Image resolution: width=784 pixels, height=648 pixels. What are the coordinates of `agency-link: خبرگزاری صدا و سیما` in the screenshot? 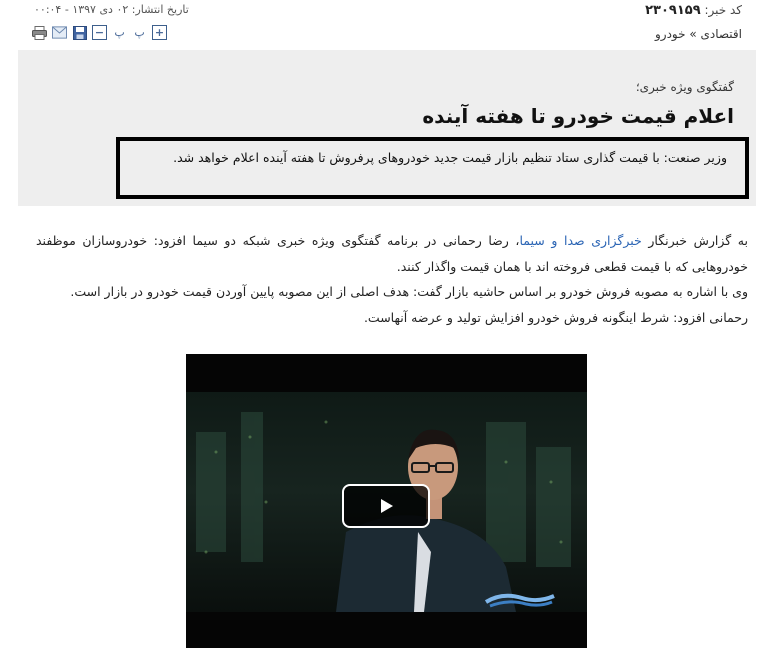 It's located at (580, 240).